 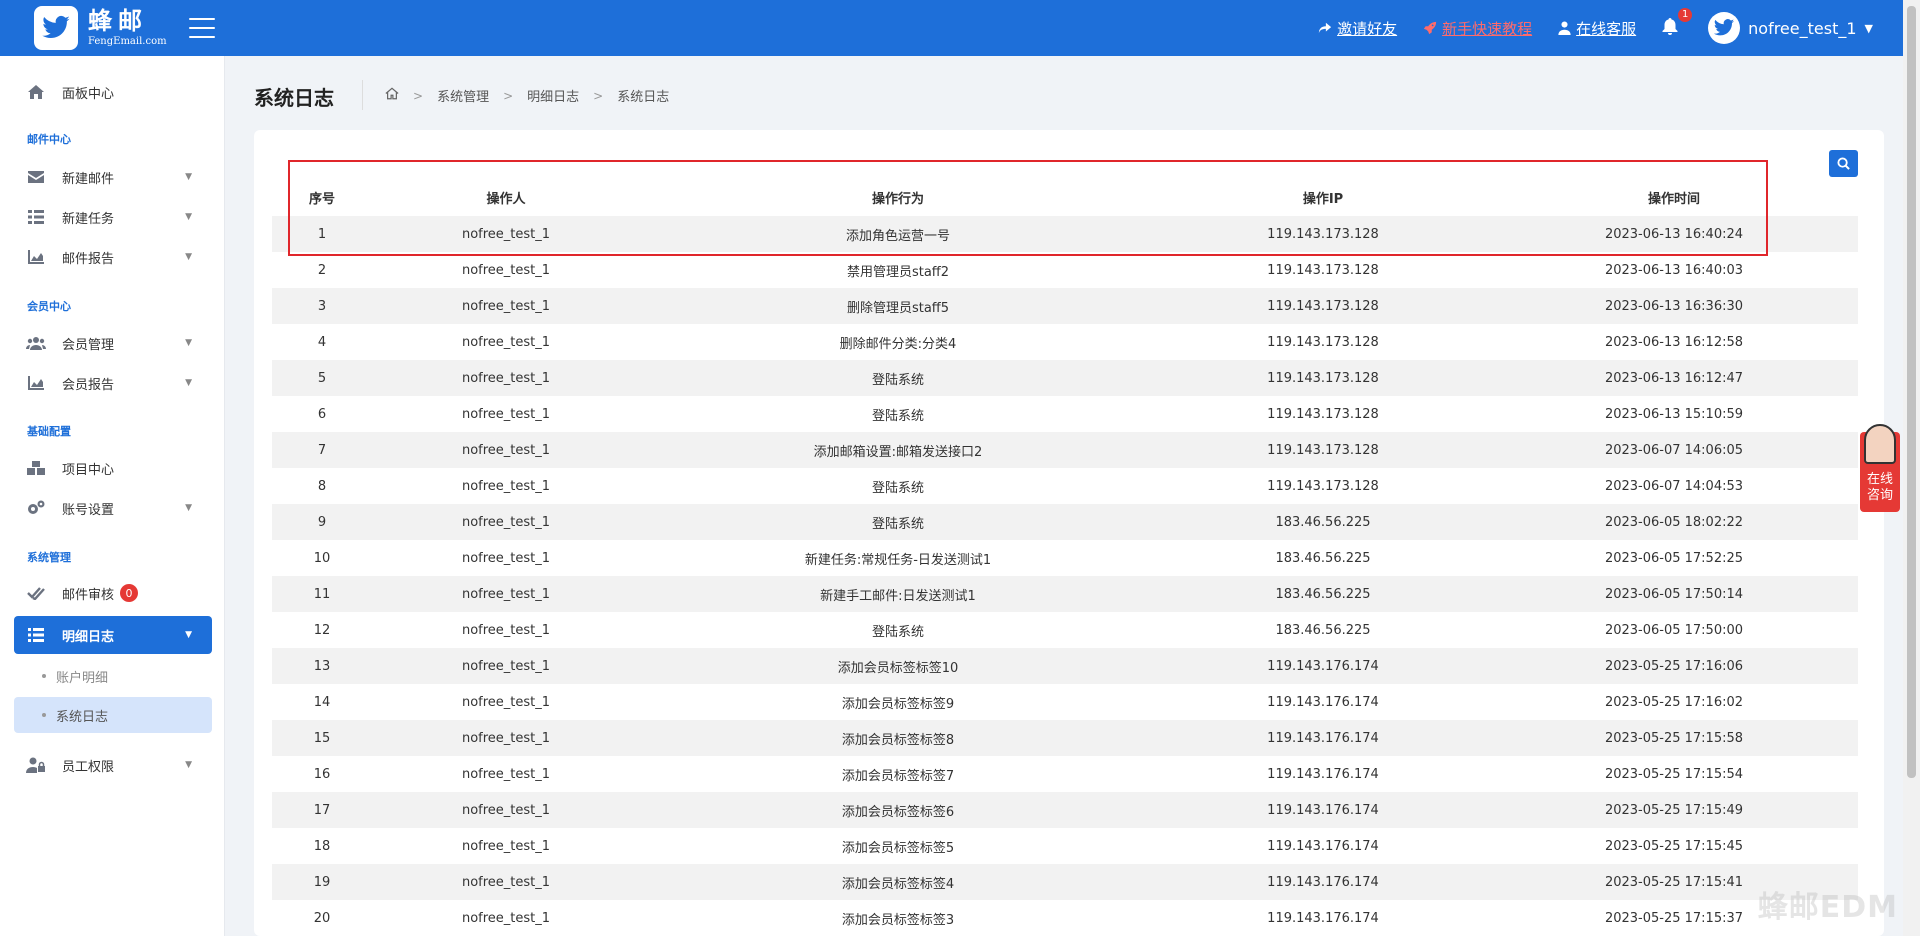 What do you see at coordinates (1674, 738) in the screenshot?
I see `table-cell: 2023-05-25 17:15:58` at bounding box center [1674, 738].